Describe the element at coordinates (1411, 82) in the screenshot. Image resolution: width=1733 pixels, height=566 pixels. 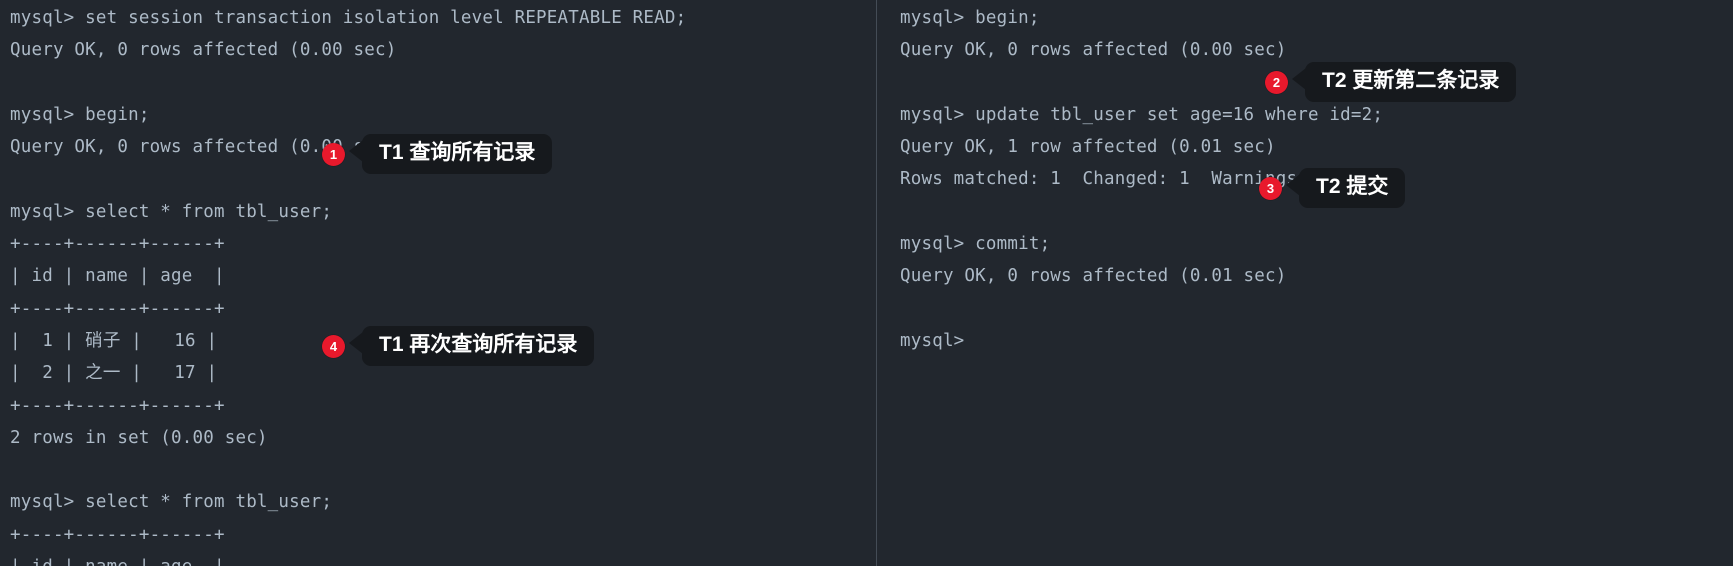
I see `callout-label: T2 更新第二条记录` at that location.